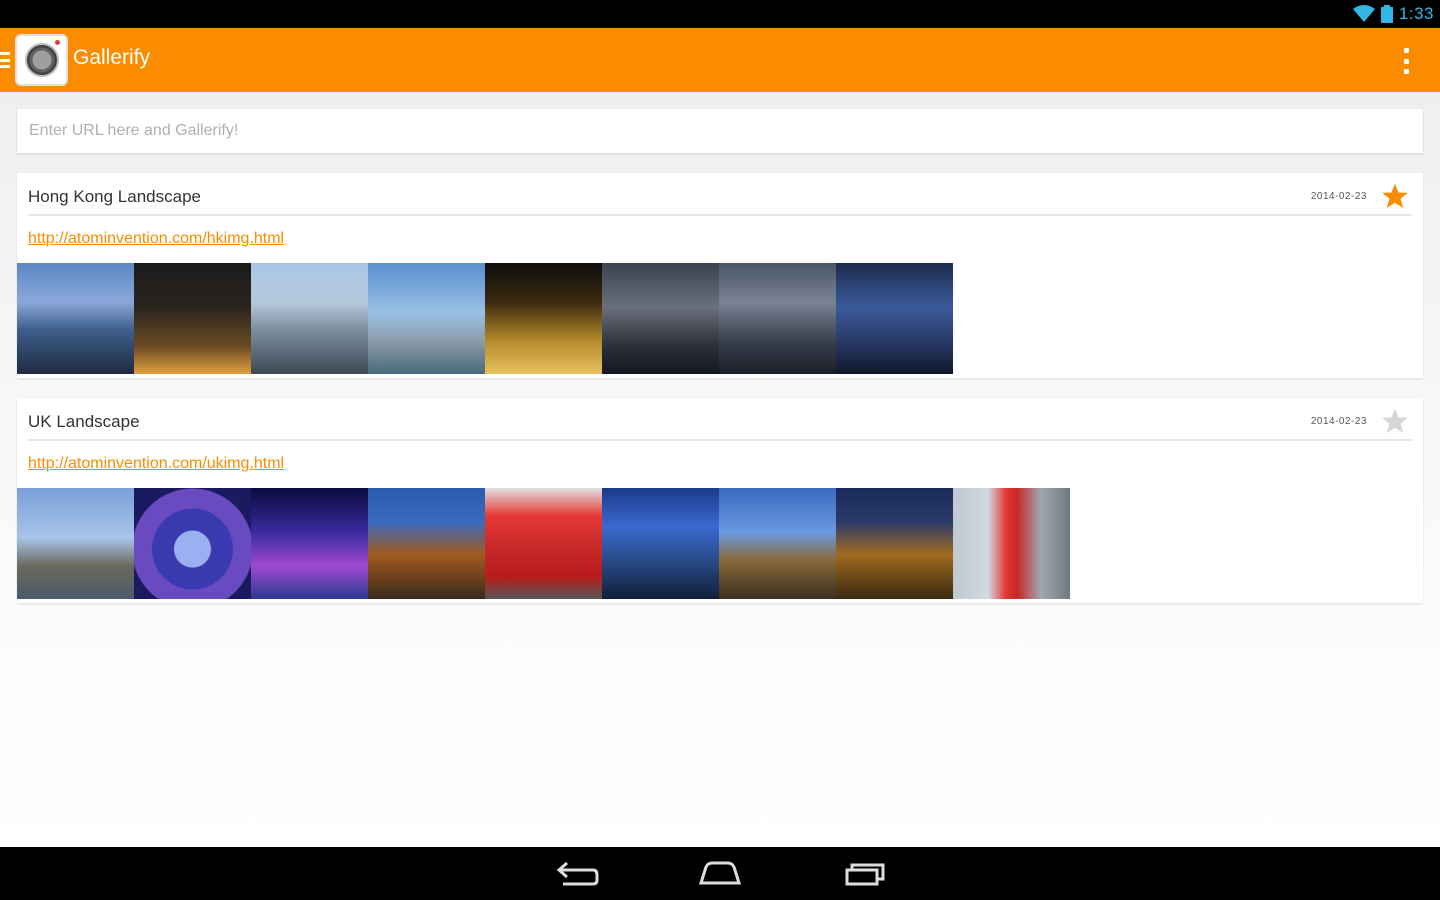  I want to click on recents-icon, so click(865, 874).